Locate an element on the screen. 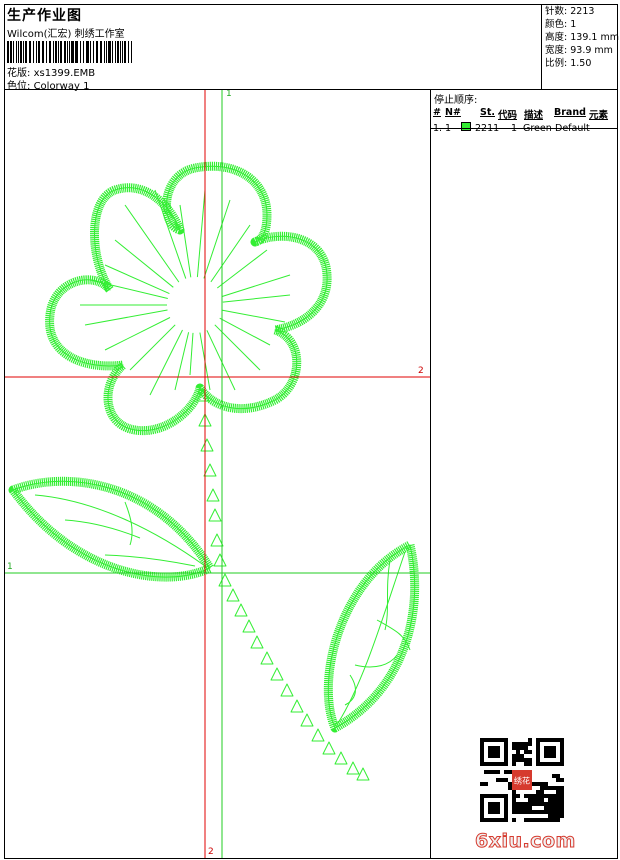  stat-width: 宽度: 93.9 mm is located at coordinates (579, 50).